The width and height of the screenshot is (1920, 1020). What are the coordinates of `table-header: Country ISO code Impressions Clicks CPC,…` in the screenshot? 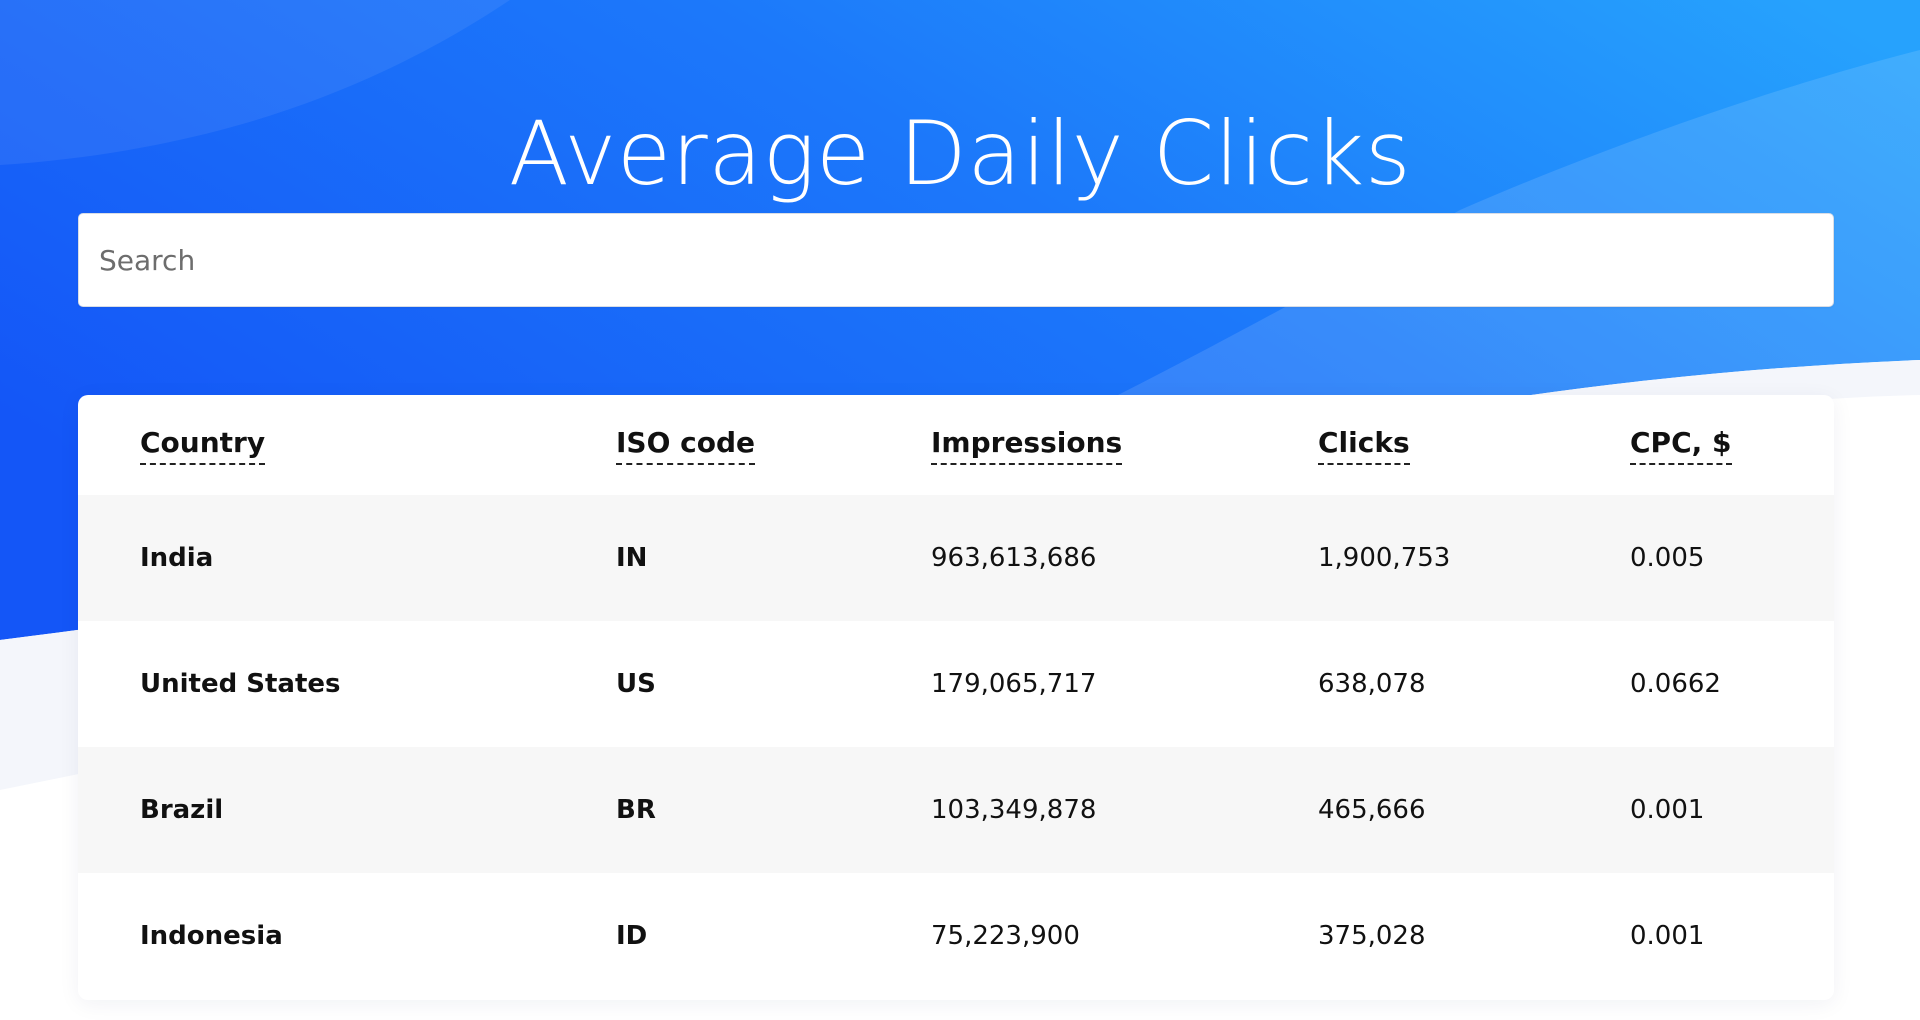 It's located at (956, 445).